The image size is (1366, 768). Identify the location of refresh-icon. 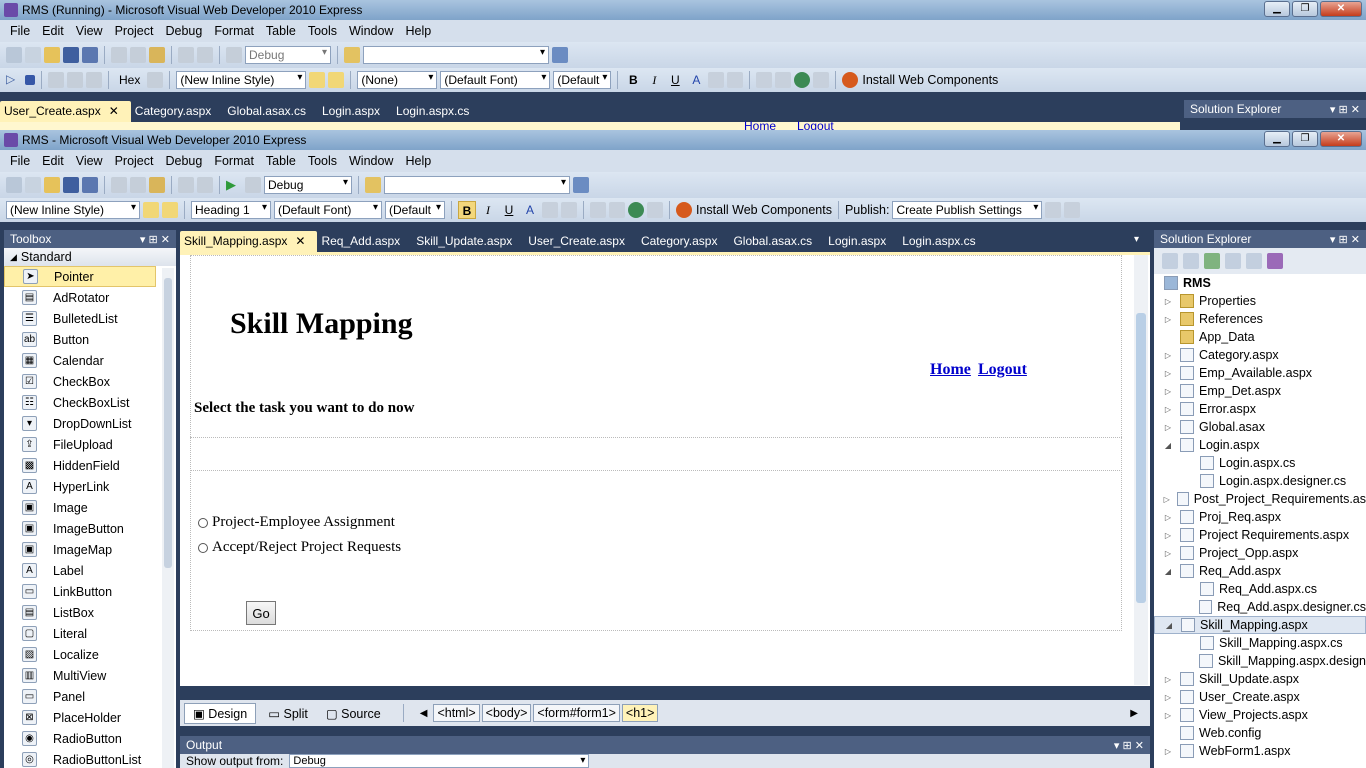
(1212, 261).